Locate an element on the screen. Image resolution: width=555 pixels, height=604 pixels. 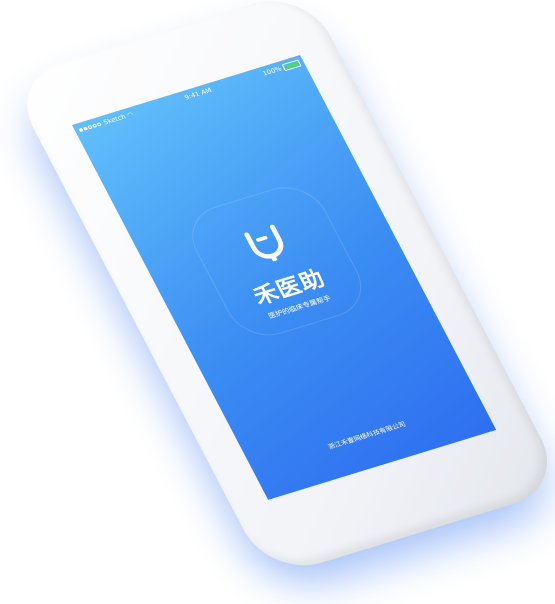
carrier-label: Sketch is located at coordinates (115, 119).